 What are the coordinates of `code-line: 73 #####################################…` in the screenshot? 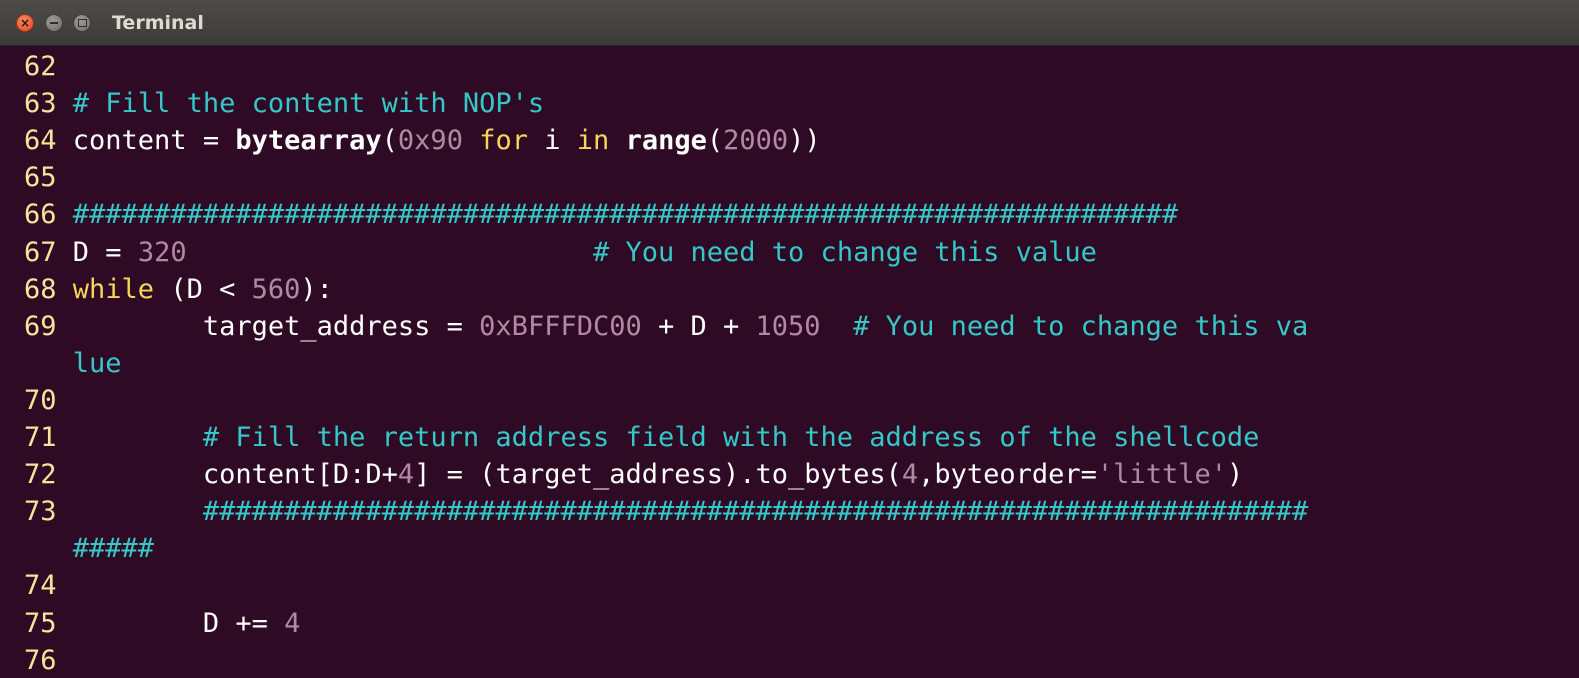 It's located at (666, 511).